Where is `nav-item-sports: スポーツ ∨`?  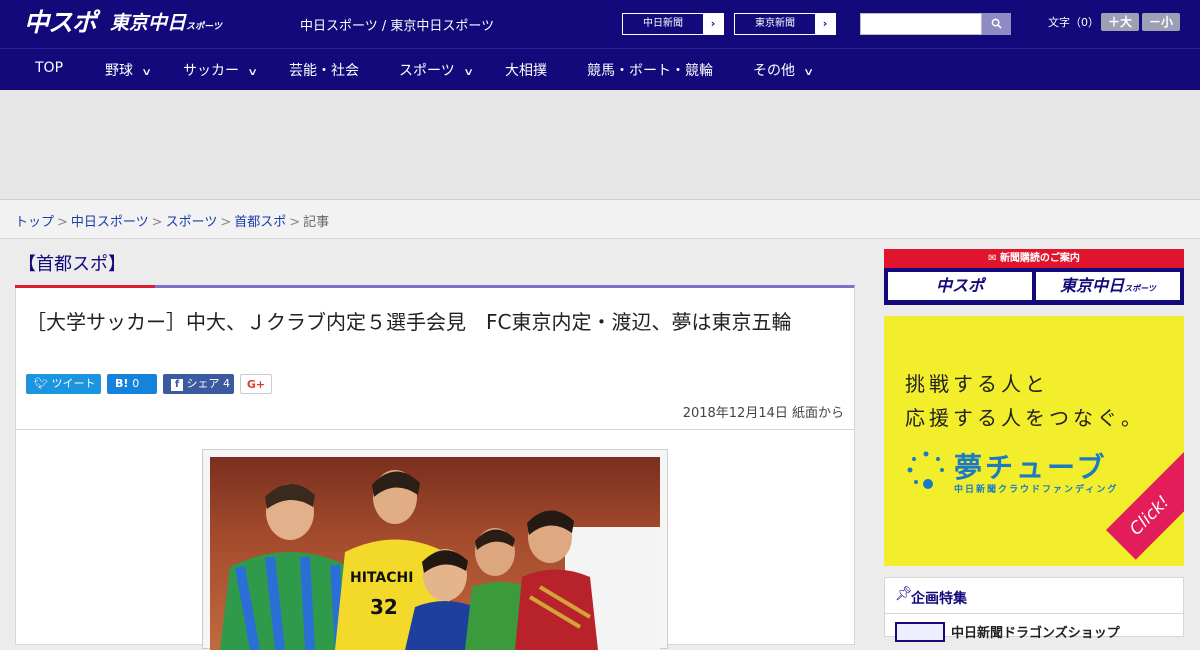
nav-item-sports: スポーツ ∨ is located at coordinates (436, 70).